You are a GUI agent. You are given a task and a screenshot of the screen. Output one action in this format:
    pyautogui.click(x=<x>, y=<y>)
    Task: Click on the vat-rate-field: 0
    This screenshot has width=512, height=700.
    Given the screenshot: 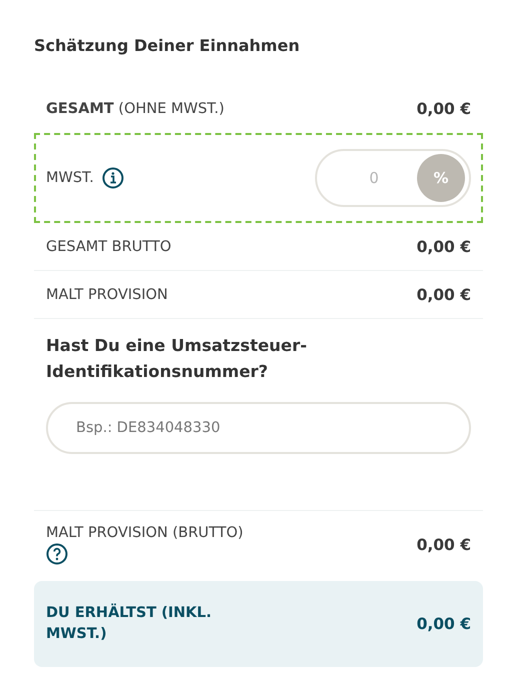 What is the action you would take?
    pyautogui.click(x=374, y=178)
    